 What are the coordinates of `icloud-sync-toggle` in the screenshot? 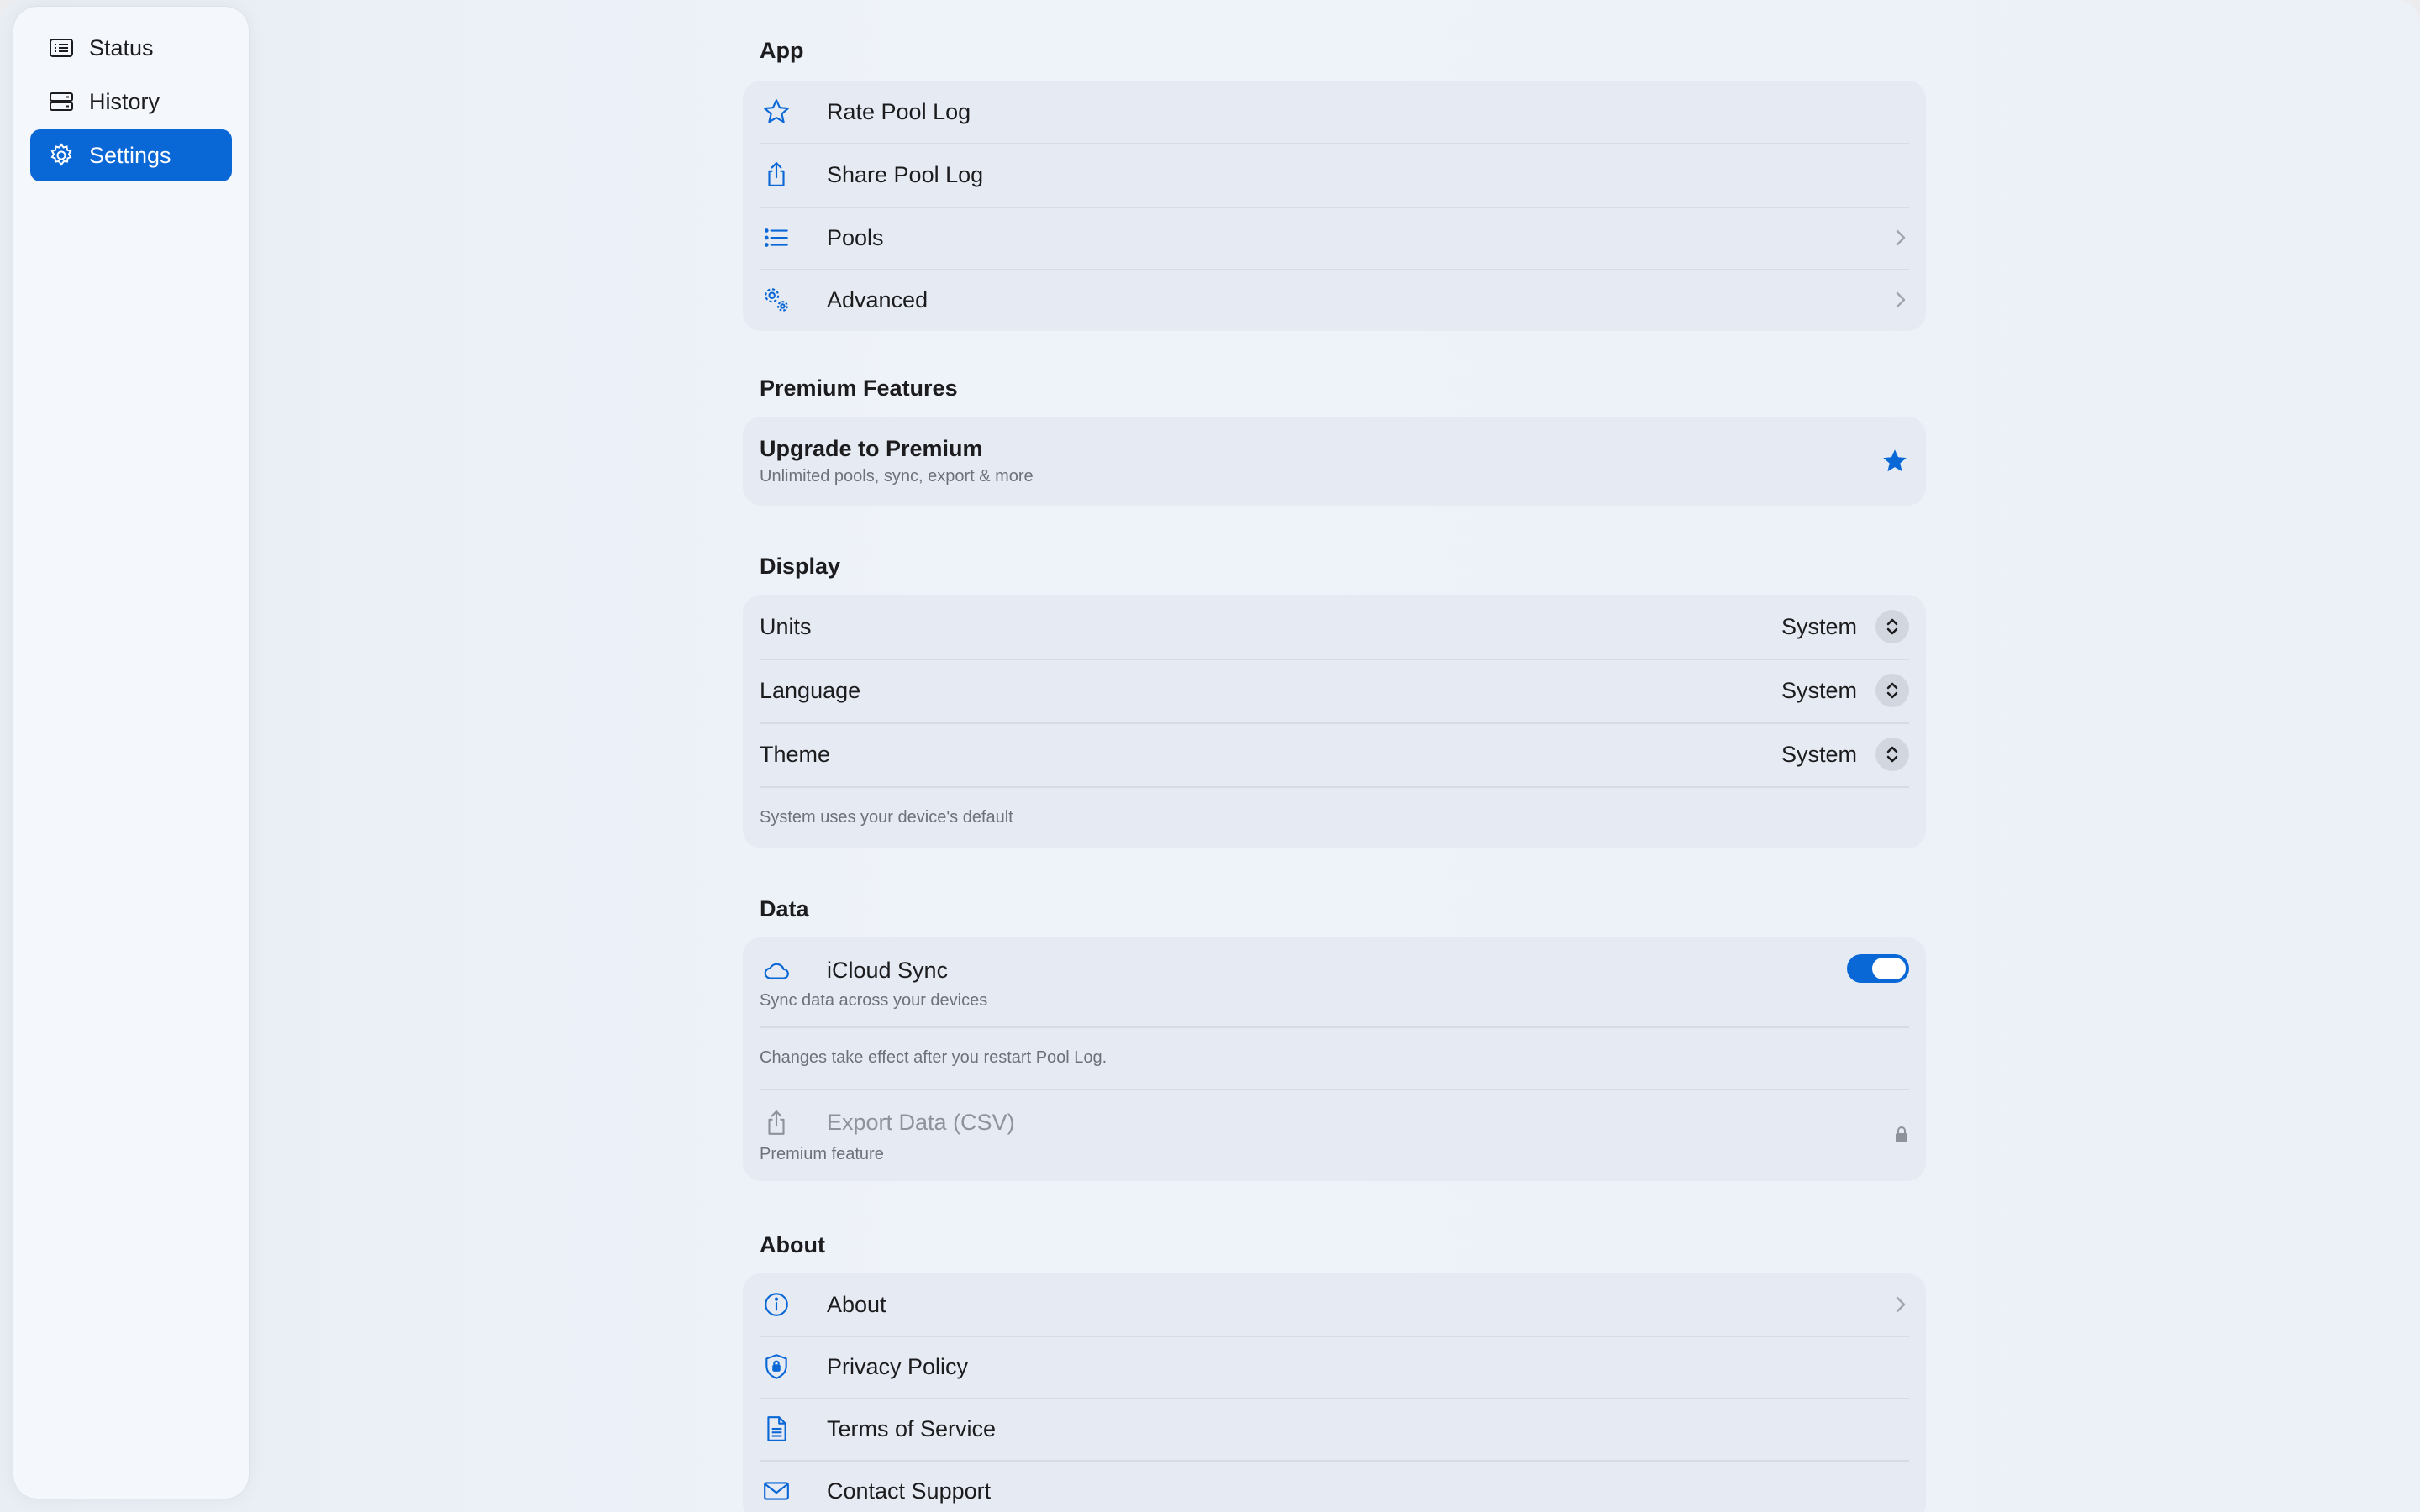 It's located at (1878, 968).